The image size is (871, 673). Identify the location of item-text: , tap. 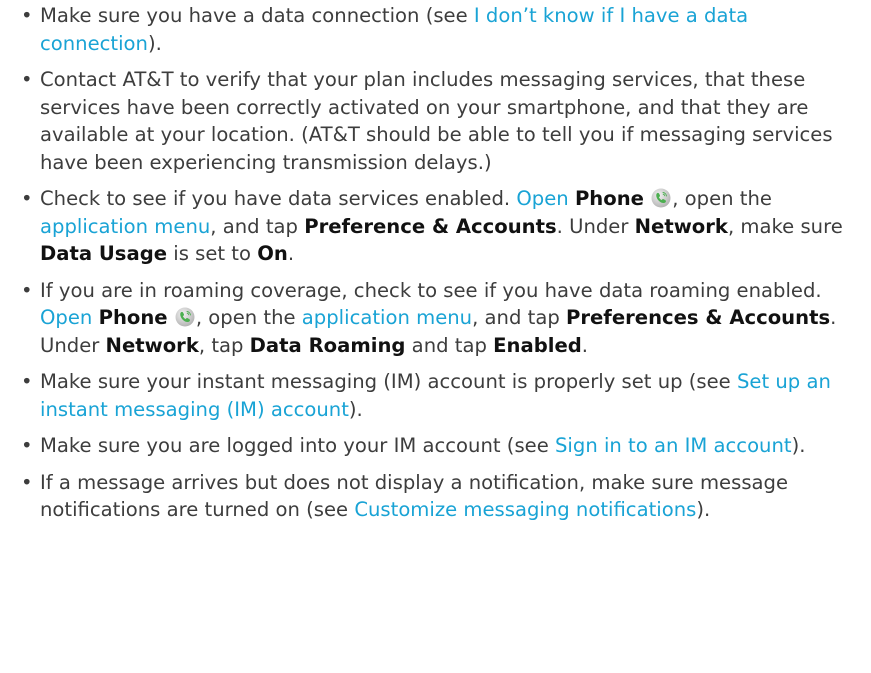
(224, 345).